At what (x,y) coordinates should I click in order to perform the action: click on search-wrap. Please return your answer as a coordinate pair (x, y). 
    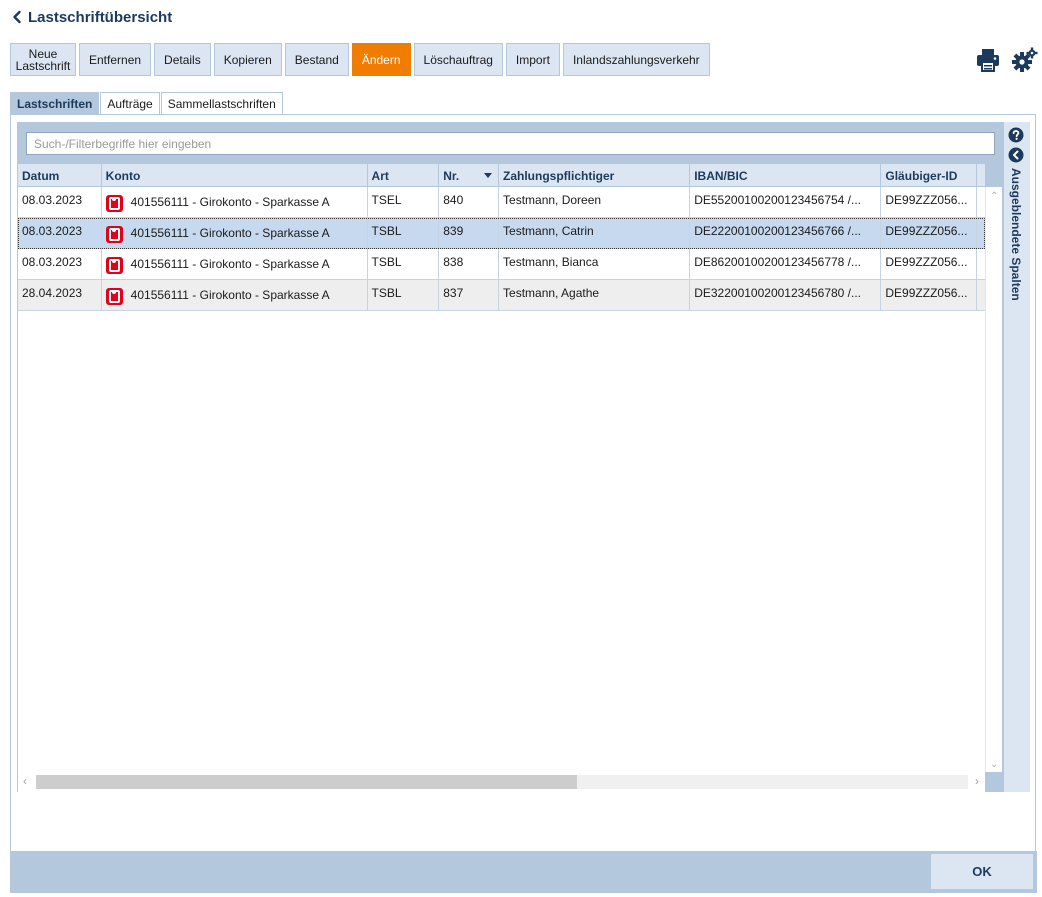
    Looking at the image, I should click on (510, 143).